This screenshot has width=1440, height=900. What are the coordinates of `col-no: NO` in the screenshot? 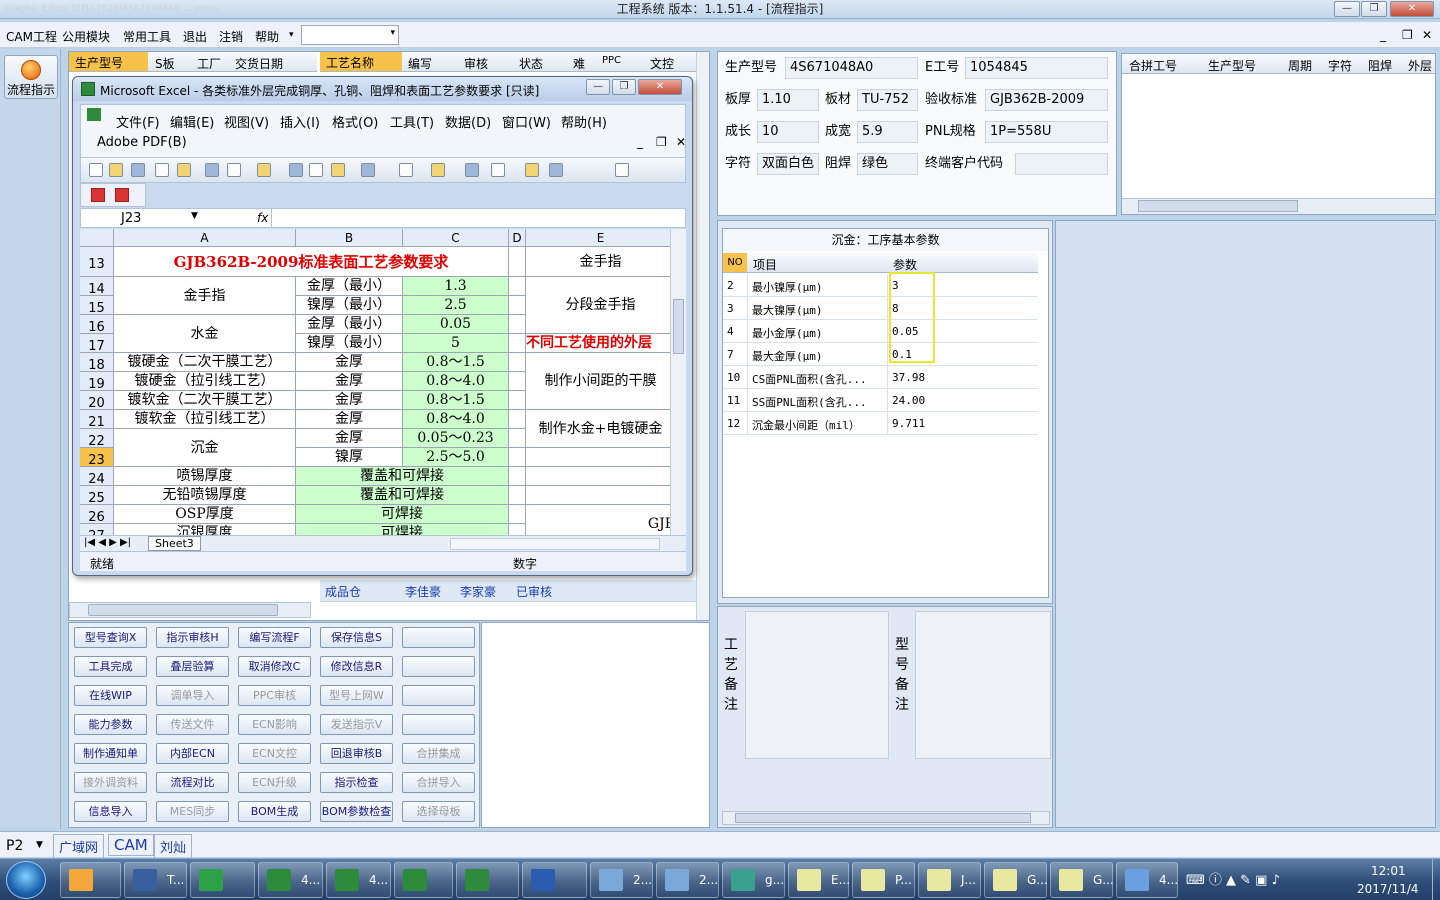 It's located at (735, 262).